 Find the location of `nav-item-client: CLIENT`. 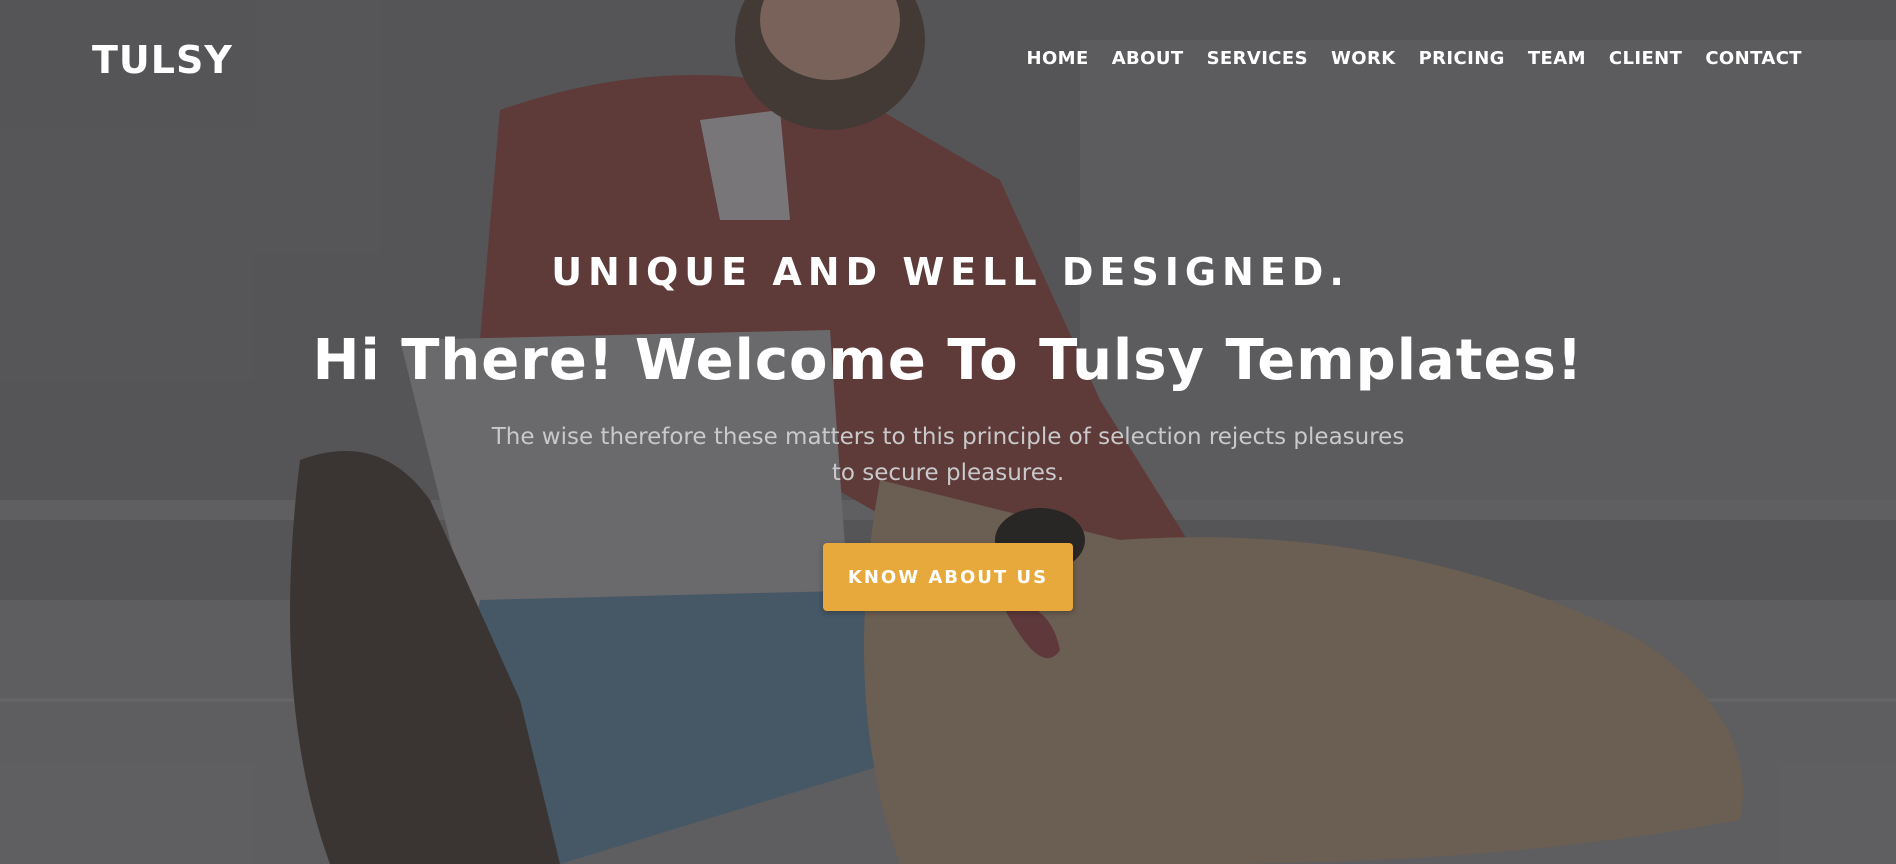

nav-item-client: CLIENT is located at coordinates (1645, 58).